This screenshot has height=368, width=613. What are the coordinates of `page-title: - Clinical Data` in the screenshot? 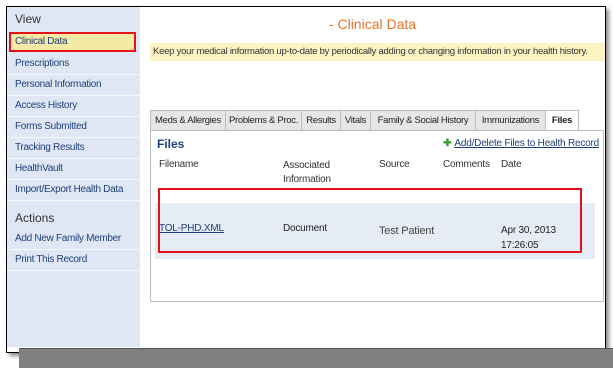 It's located at (372, 24).